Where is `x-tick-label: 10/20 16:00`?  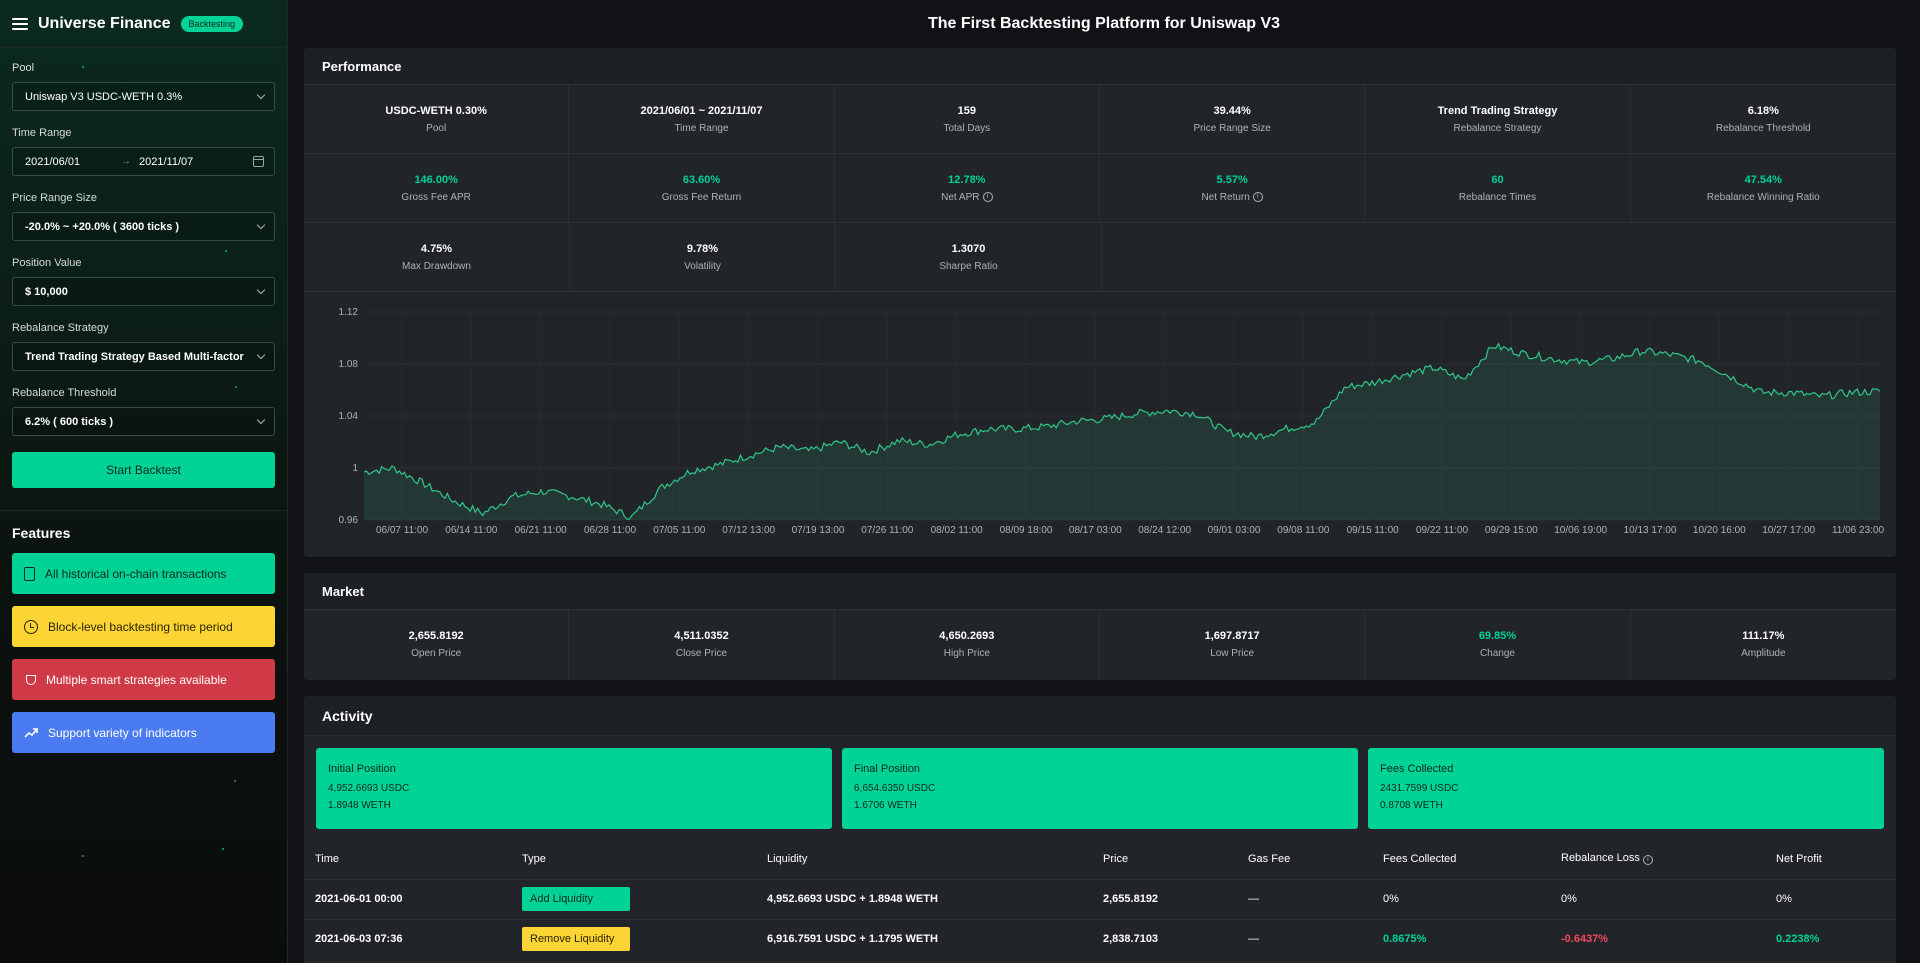 x-tick-label: 10/20 16:00 is located at coordinates (1719, 530).